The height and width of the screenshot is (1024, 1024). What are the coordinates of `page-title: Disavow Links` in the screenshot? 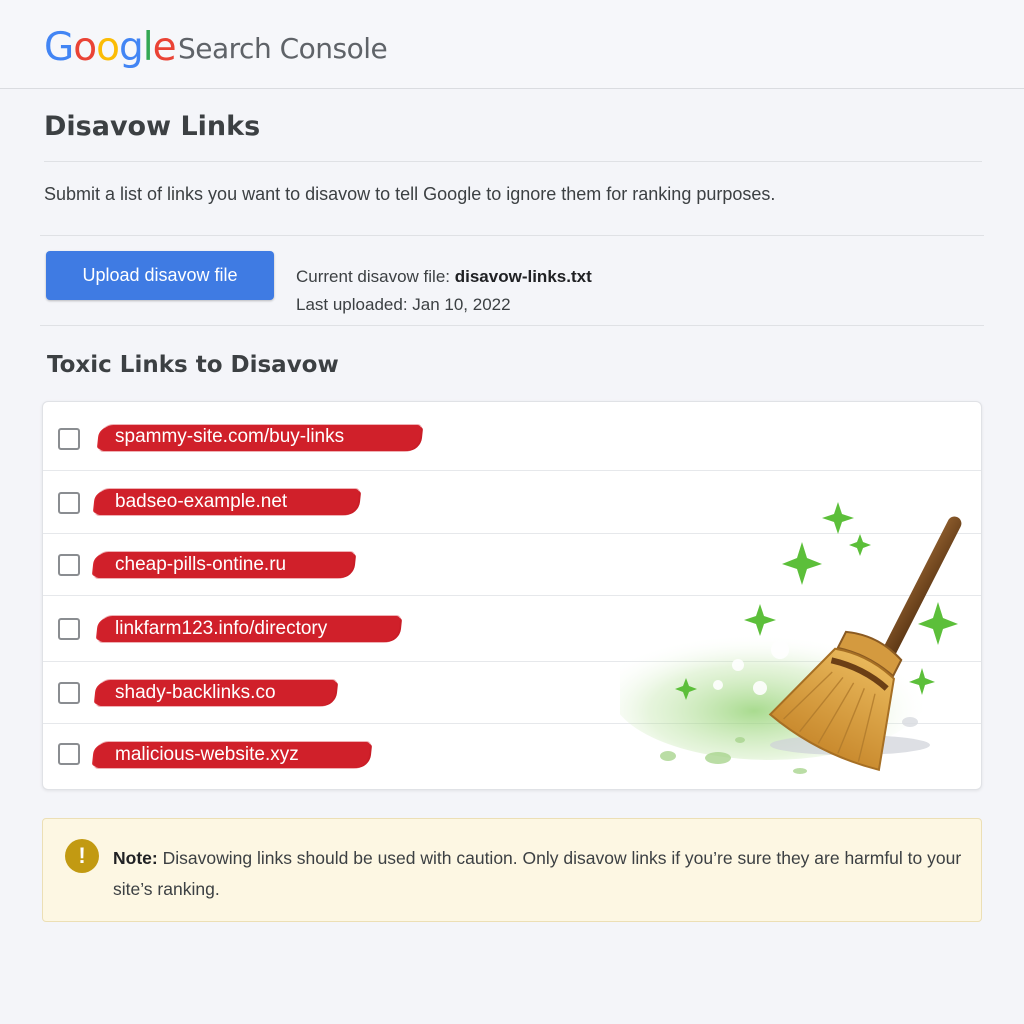 It's located at (152, 126).